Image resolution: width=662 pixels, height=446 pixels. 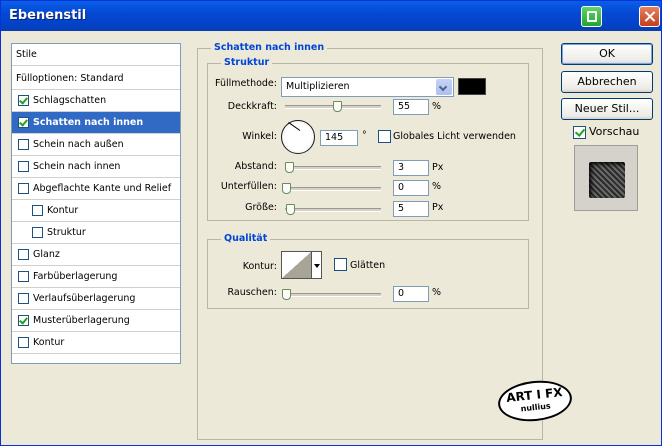 I want to click on title-bar: Ebenenstil, so click(x=331, y=16).